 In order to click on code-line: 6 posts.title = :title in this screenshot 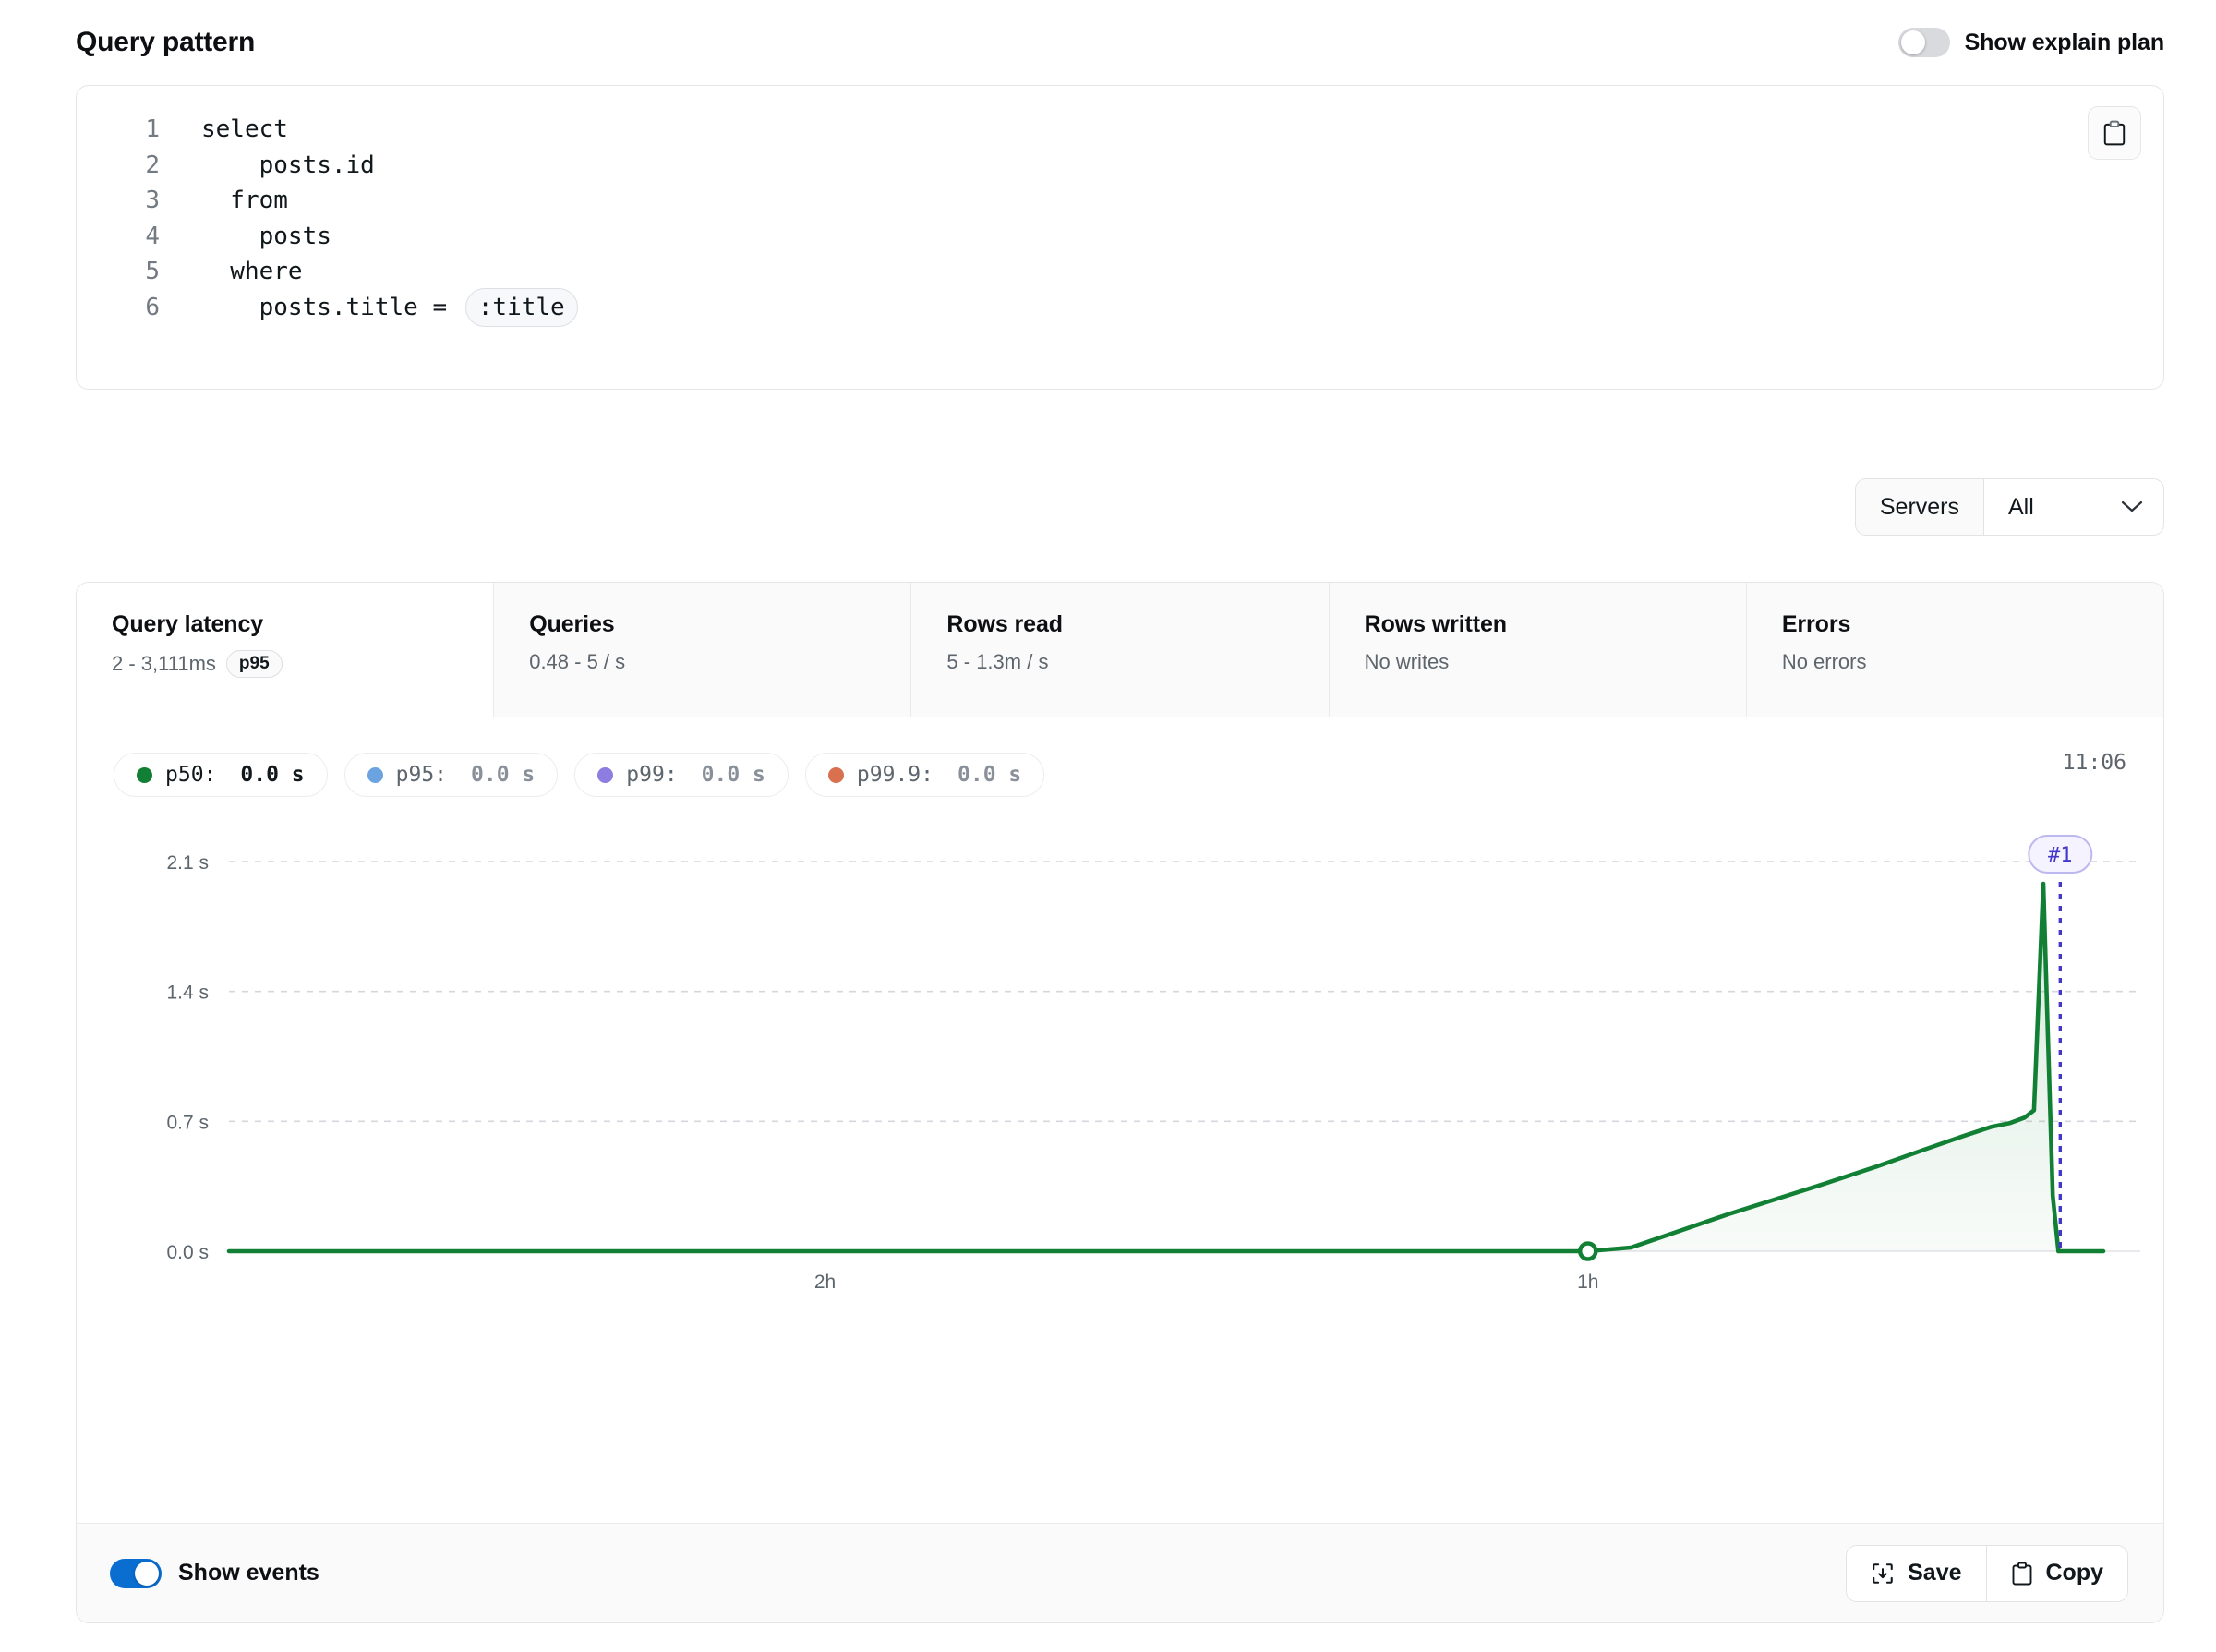, I will do `click(1120, 307)`.